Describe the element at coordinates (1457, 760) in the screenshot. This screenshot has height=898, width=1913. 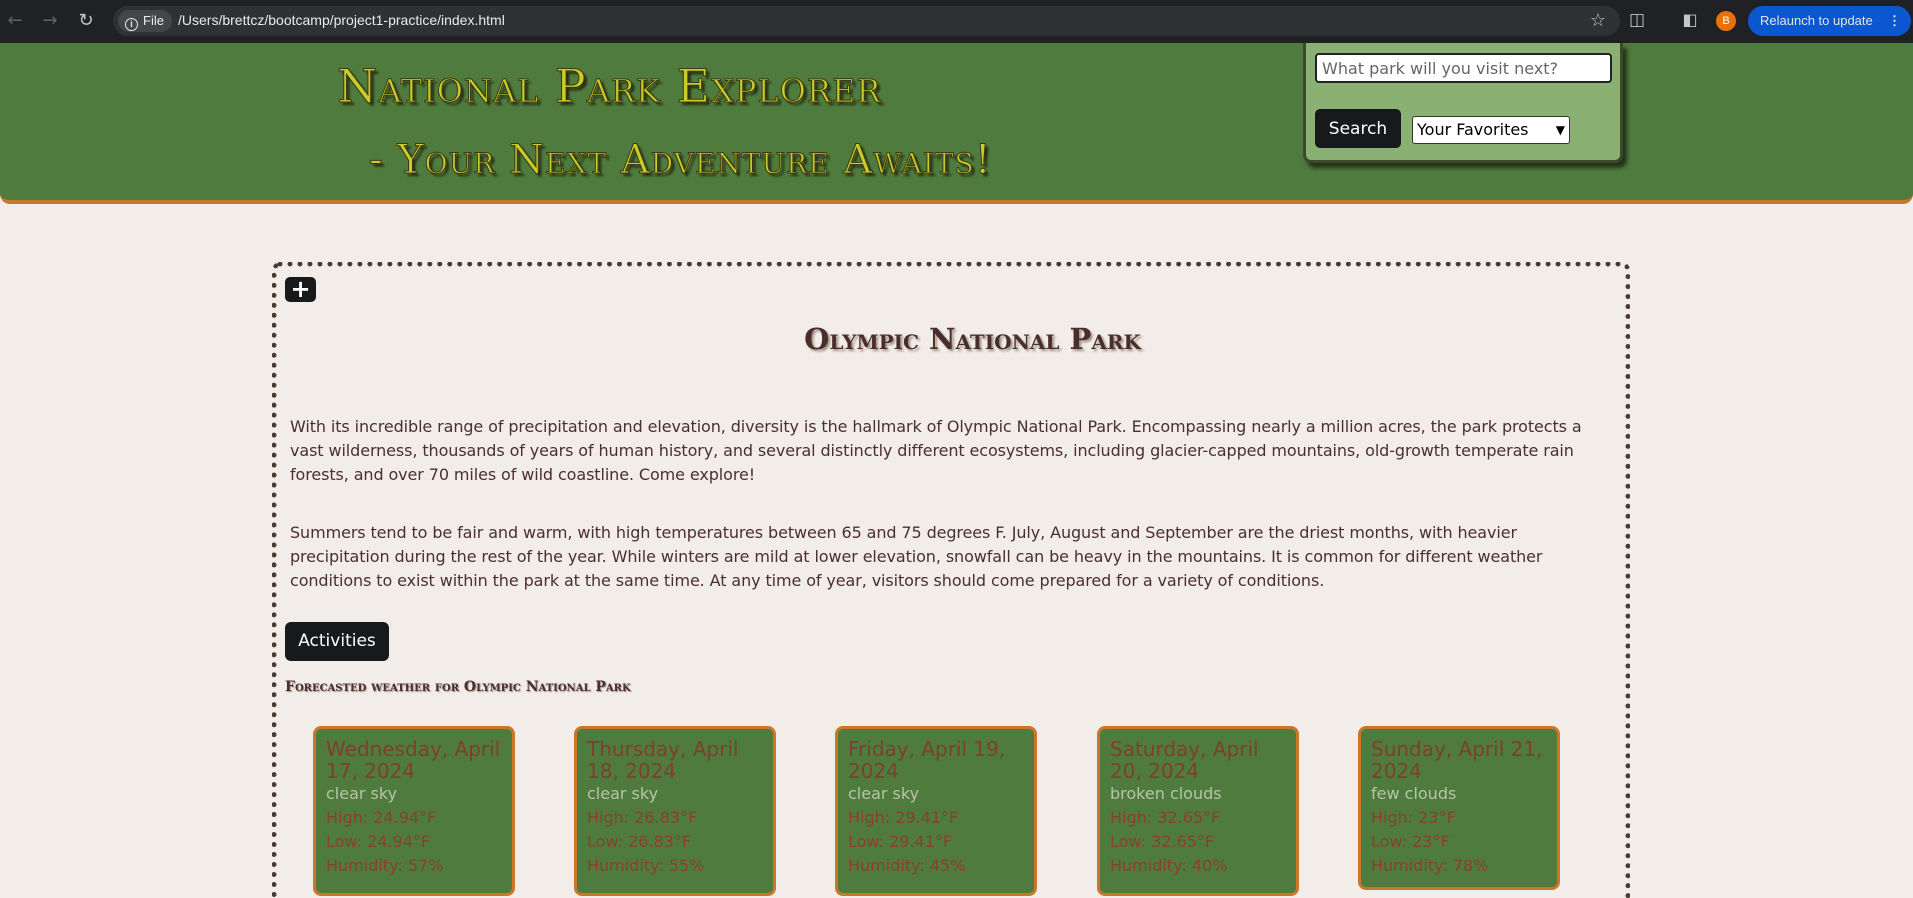
I see `forecast-date: Sunday, April 21, 2024` at that location.